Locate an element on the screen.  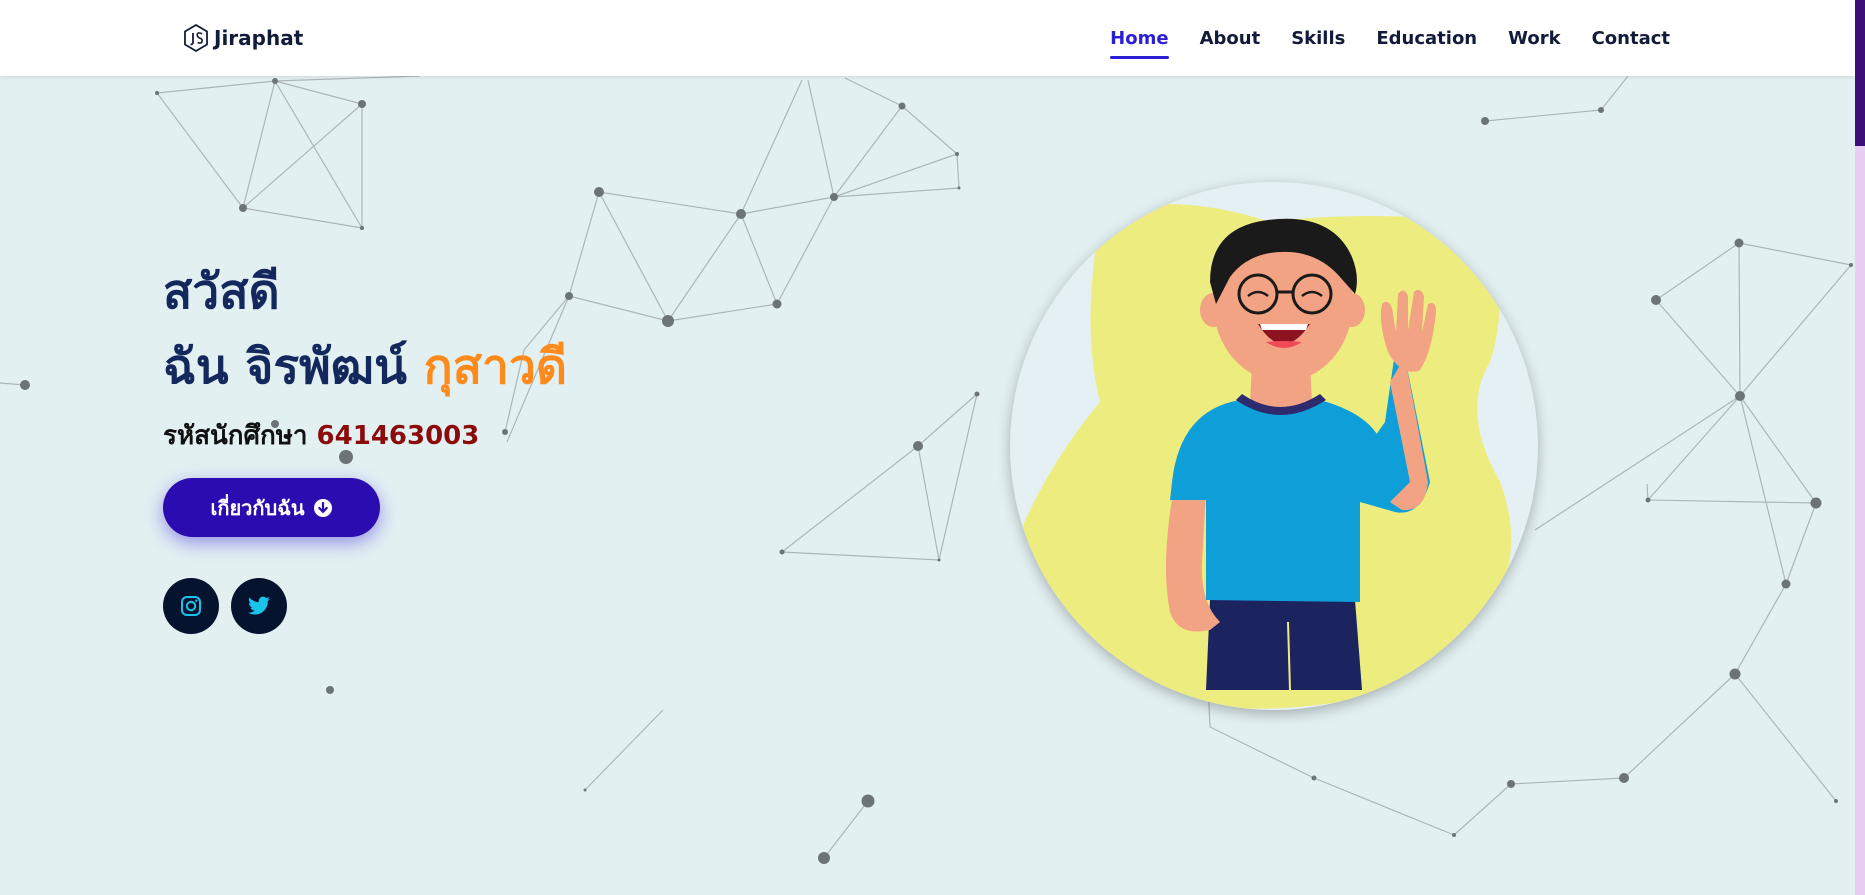
nav-education: Education is located at coordinates (1426, 38).